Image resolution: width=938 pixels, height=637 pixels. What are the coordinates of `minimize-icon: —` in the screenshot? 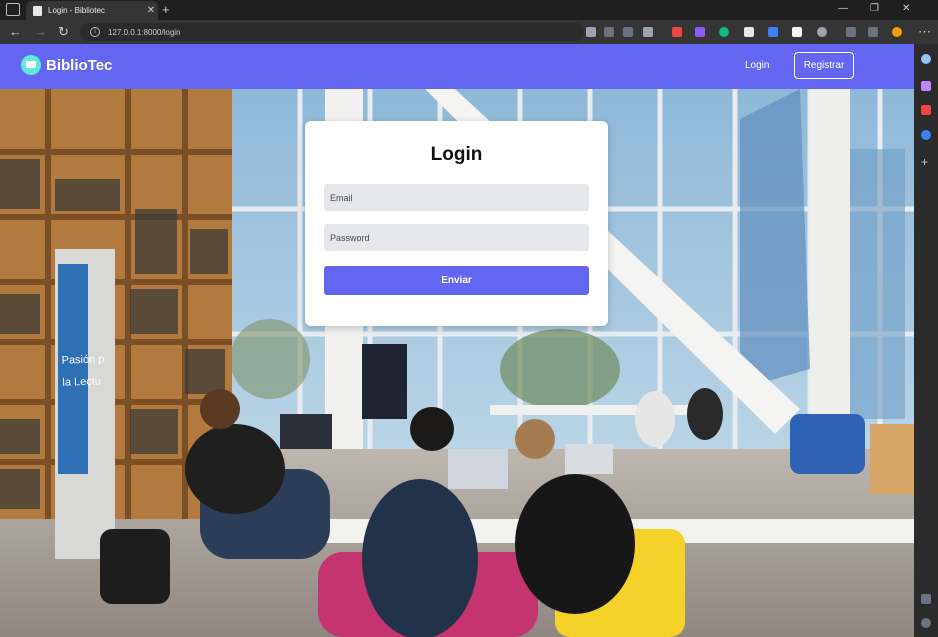 It's located at (843, 8).